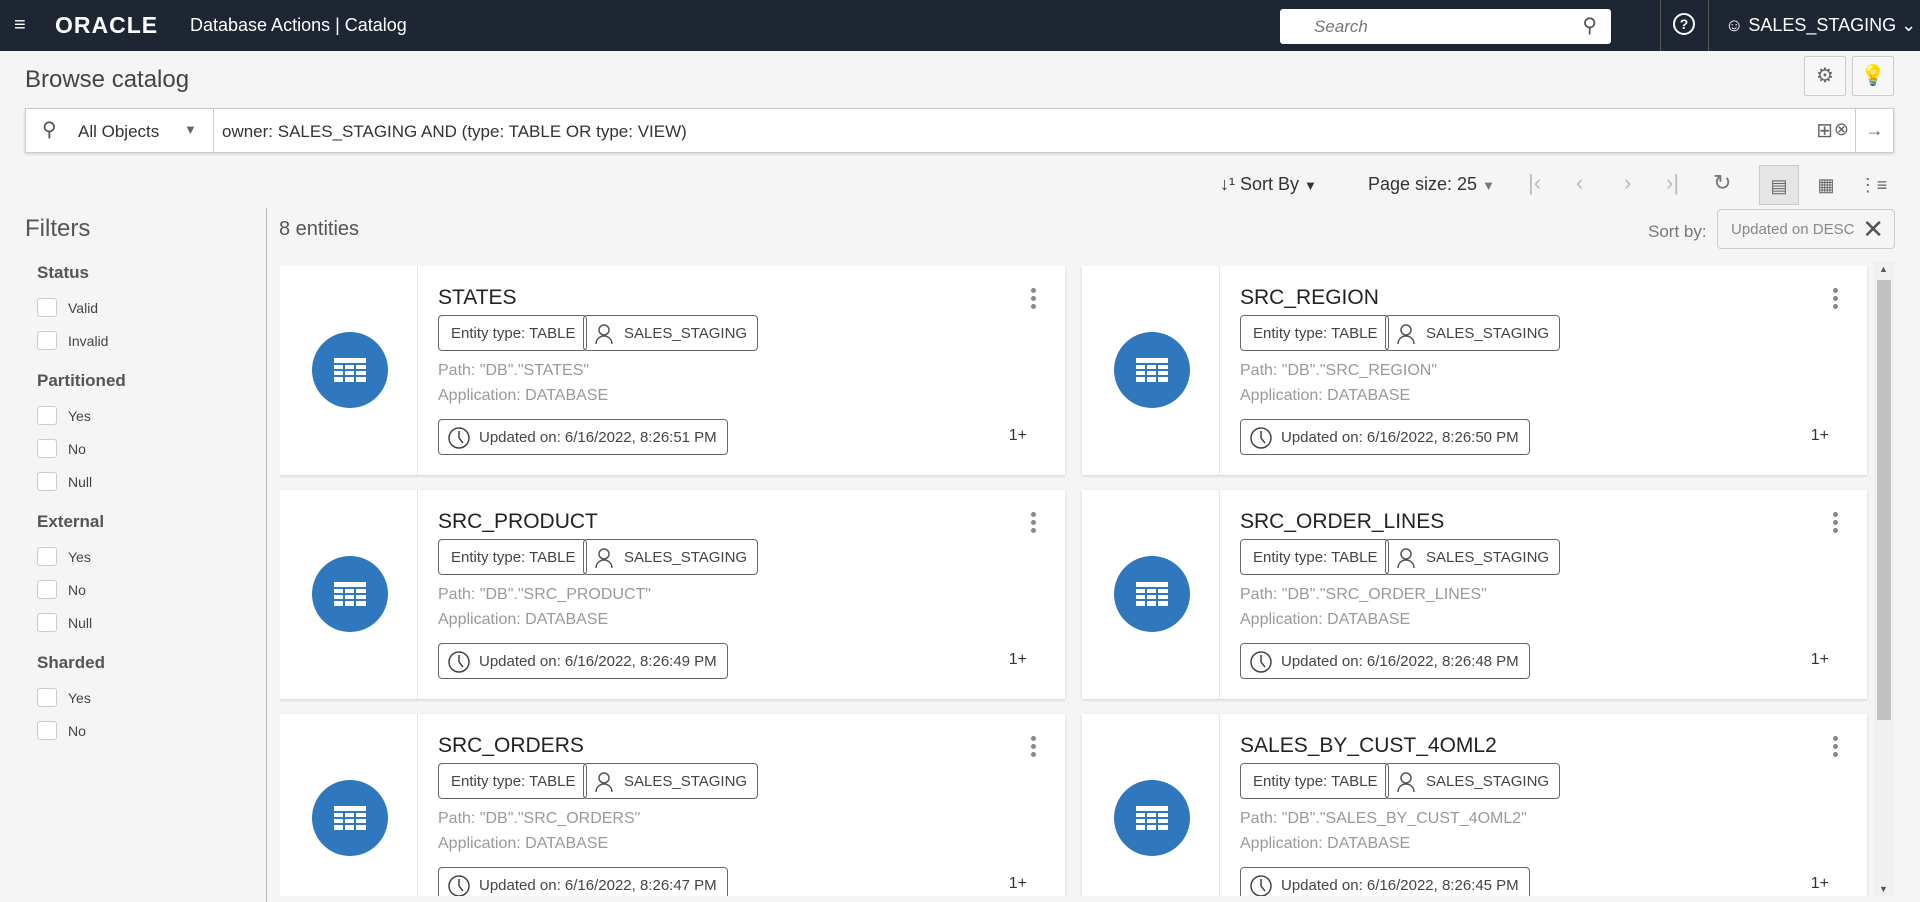  I want to click on owner-name: SALES_STAGING, so click(1488, 333).